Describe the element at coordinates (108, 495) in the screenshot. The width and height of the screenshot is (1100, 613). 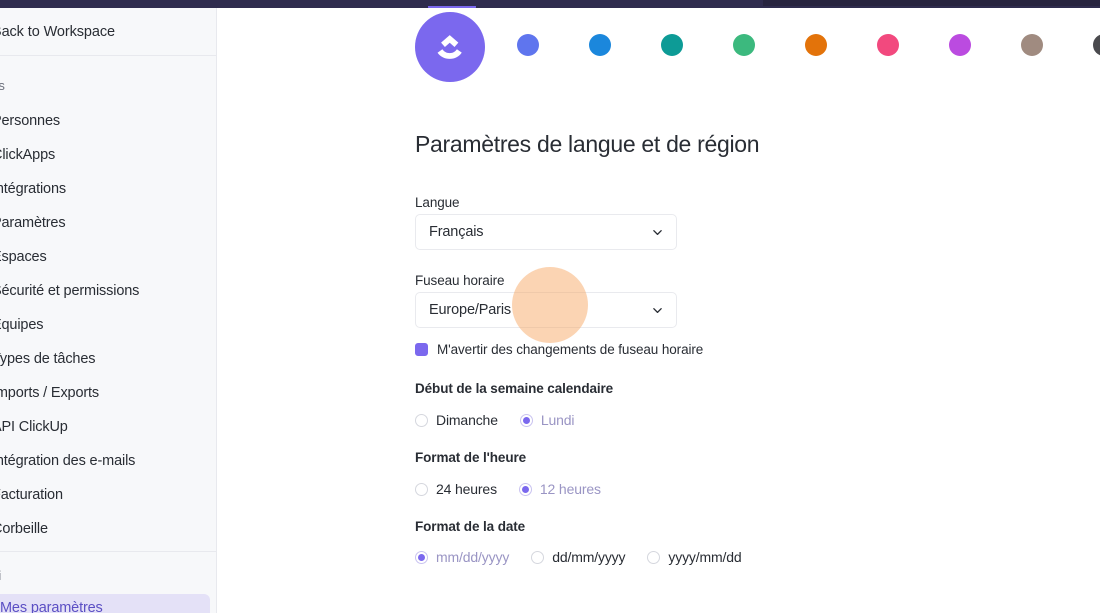
I see `sidebar-item-facturation: Facturation` at that location.